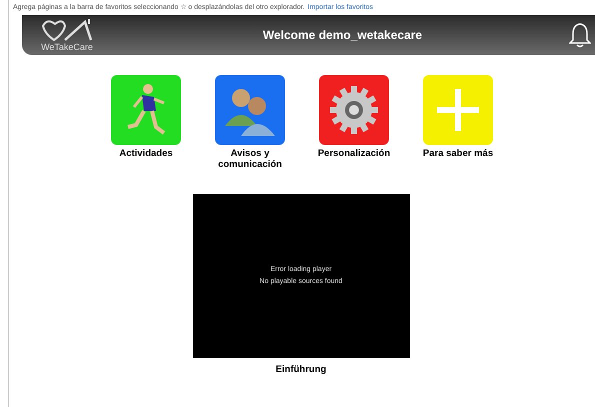 This screenshot has width=595, height=407. What do you see at coordinates (67, 47) in the screenshot?
I see `logo-text: WeTakeCare` at bounding box center [67, 47].